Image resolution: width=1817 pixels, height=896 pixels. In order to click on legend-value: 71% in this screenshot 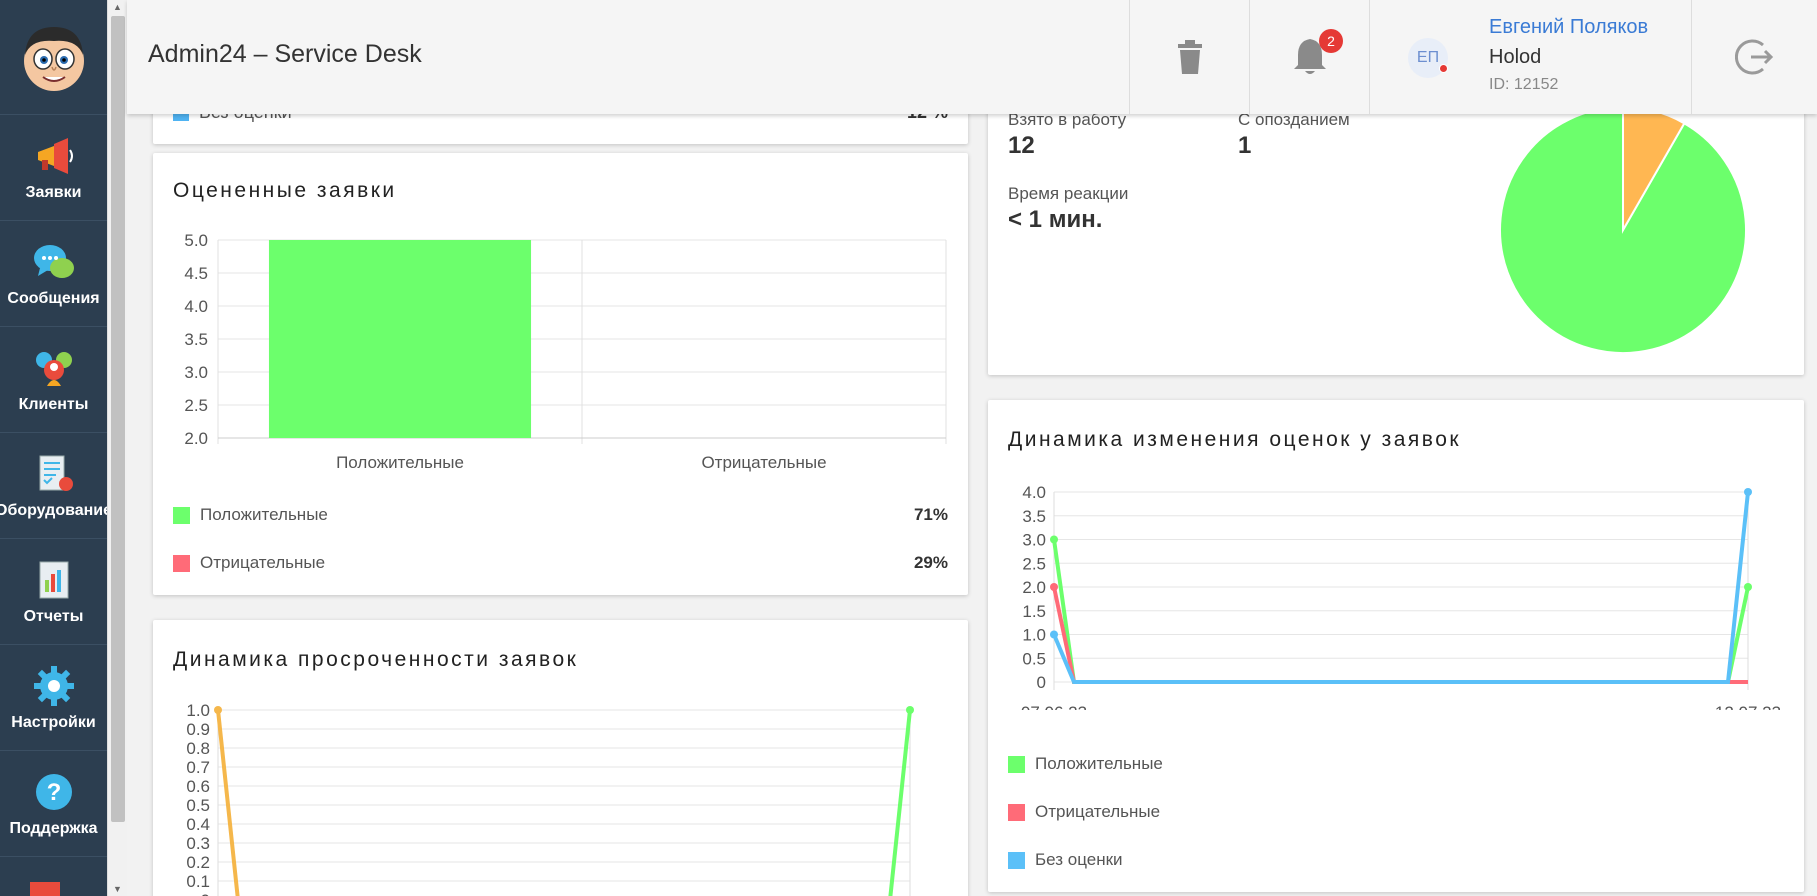, I will do `click(930, 514)`.